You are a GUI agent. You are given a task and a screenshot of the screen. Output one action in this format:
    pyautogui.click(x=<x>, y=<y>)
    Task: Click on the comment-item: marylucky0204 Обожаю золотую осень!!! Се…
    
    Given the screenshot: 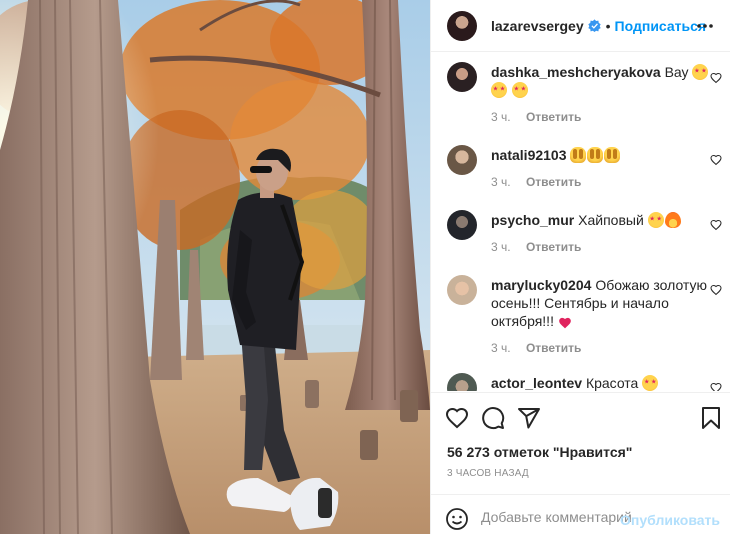 What is the action you would take?
    pyautogui.click(x=580, y=310)
    